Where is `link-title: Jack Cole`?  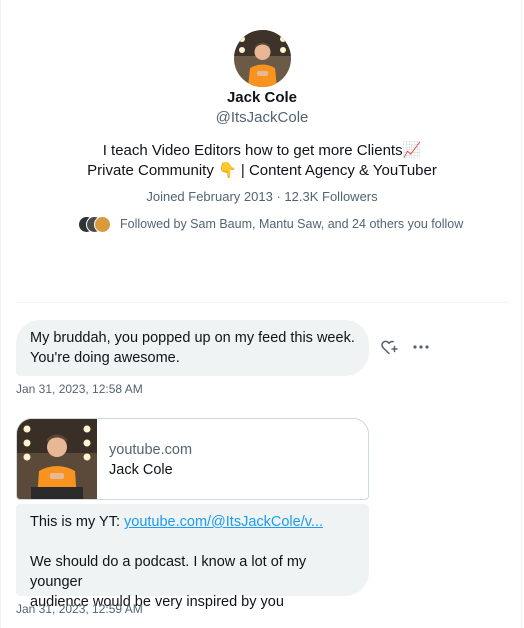
link-title: Jack Cole is located at coordinates (141, 470).